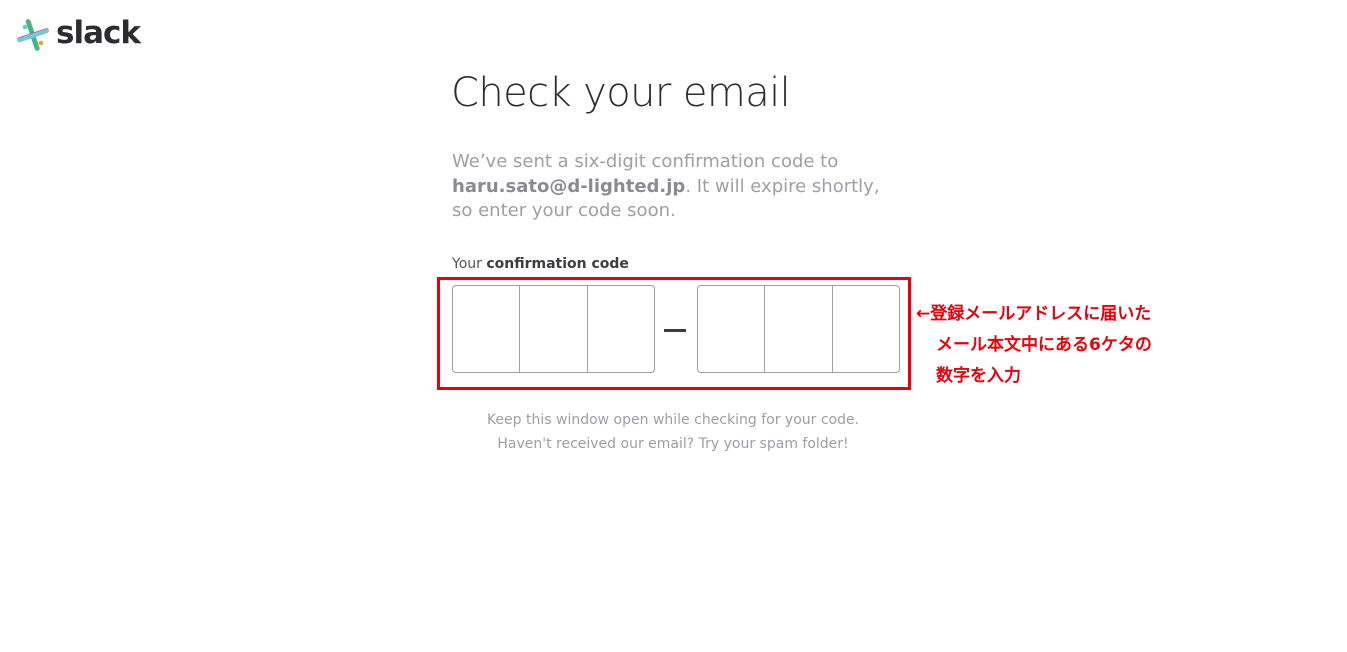 The image size is (1347, 652). Describe the element at coordinates (469, 264) in the screenshot. I see `code-label-prefix: Your` at that location.